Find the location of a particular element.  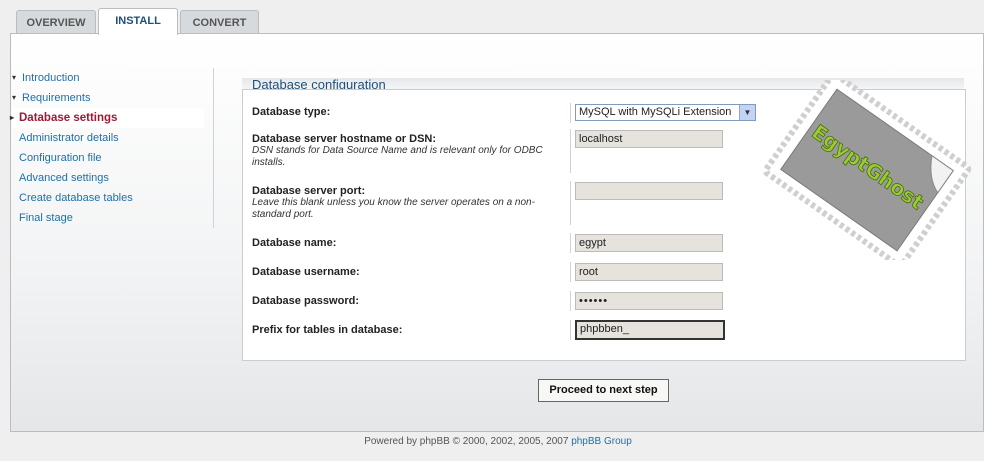

db-name-input: egypt is located at coordinates (649, 243).